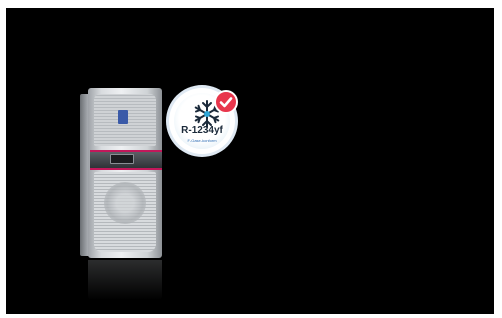 This screenshot has height=318, width=502. I want to click on control-display, so click(122, 159).